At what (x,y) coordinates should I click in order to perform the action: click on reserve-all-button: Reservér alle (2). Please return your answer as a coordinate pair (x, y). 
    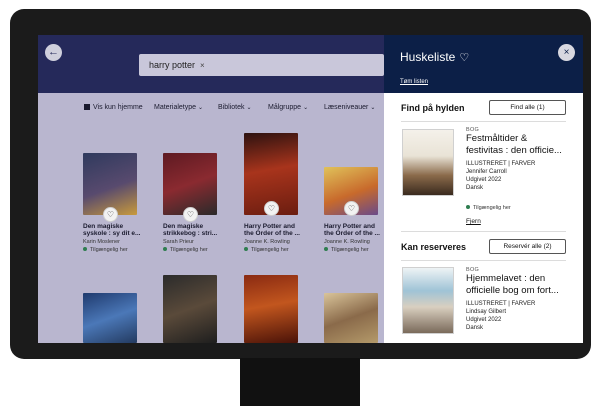
    Looking at the image, I should click on (527, 246).